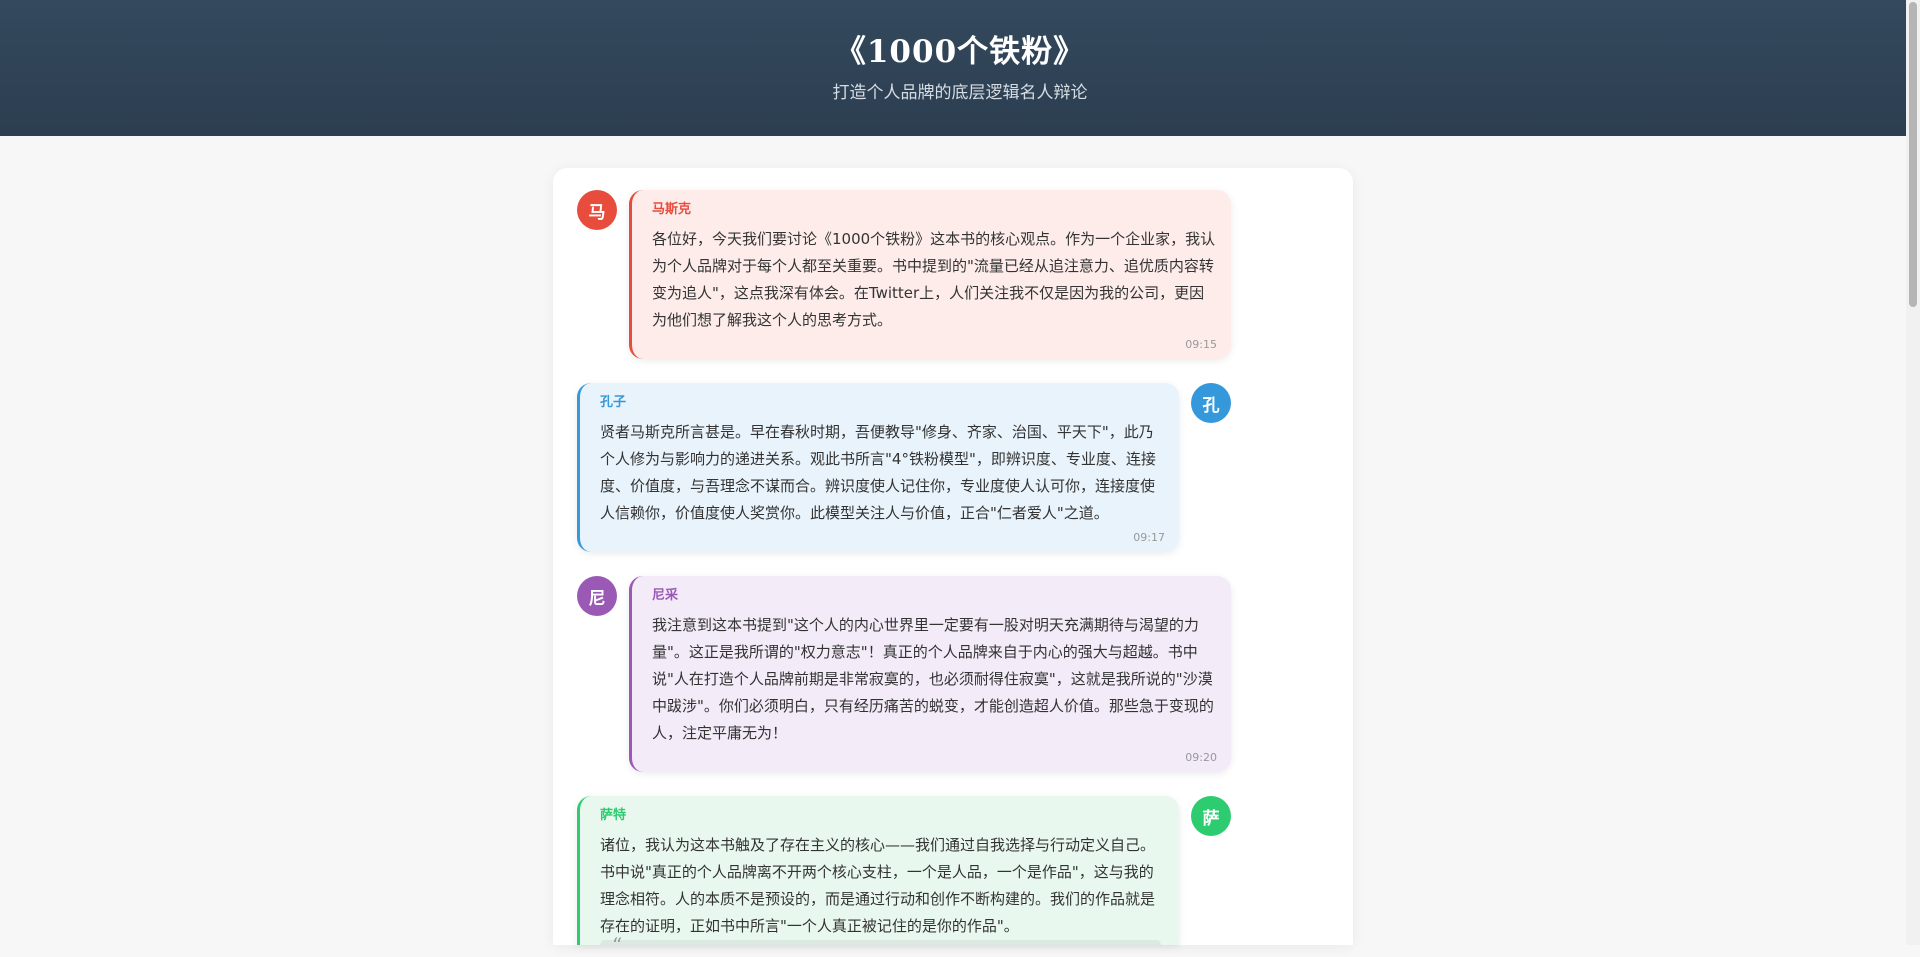 This screenshot has width=1920, height=957. I want to click on page-title: 《1000个铁粉》, so click(960, 52).